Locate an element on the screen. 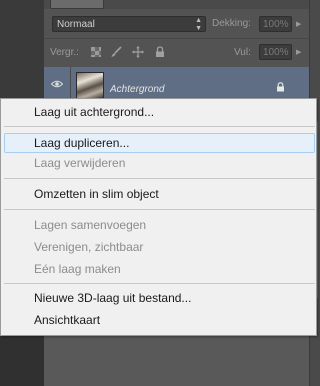 The image size is (320, 386). blend-row: Normaal ▲ ▼ Dekking: 100% ▶ is located at coordinates (181, 24).